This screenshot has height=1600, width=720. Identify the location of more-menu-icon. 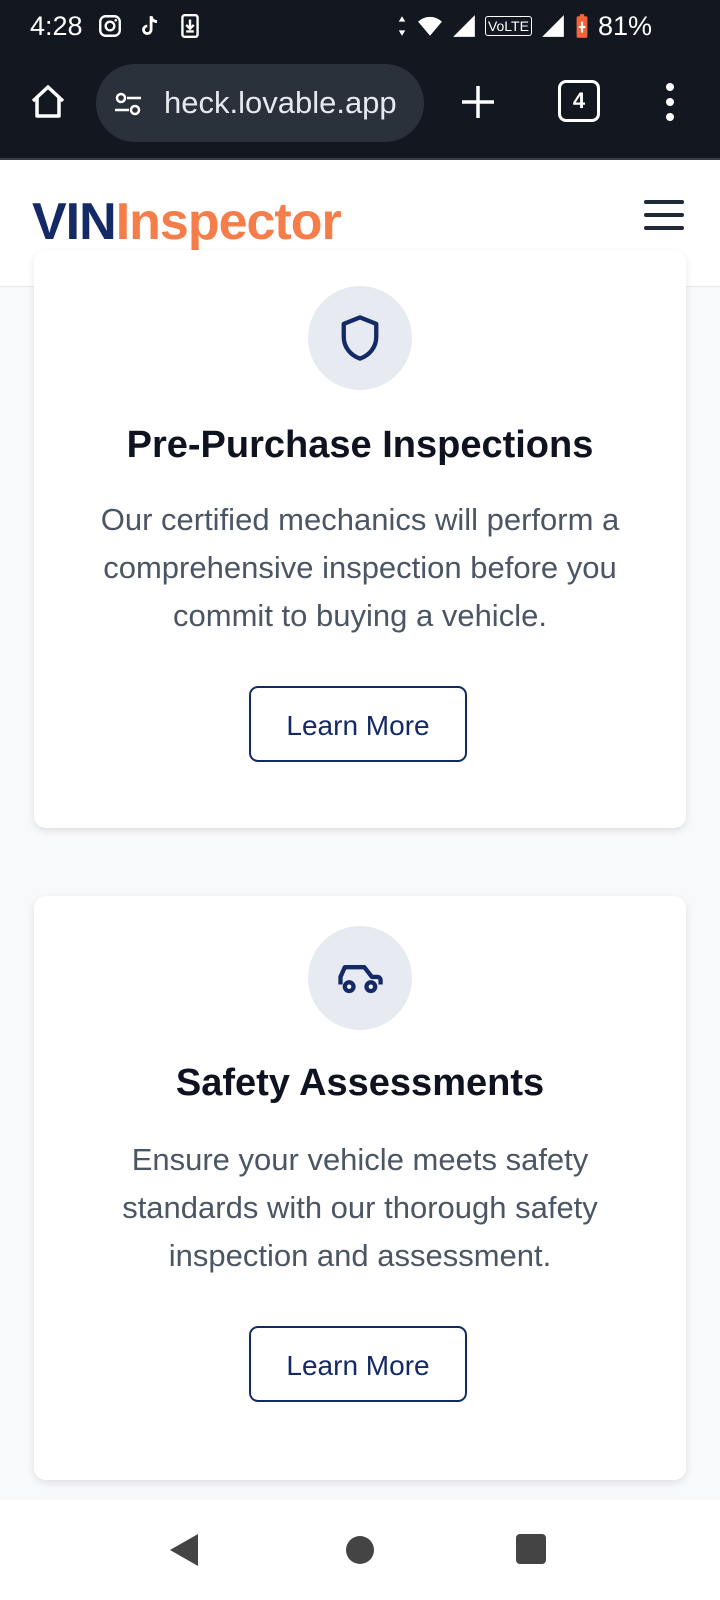
(670, 102).